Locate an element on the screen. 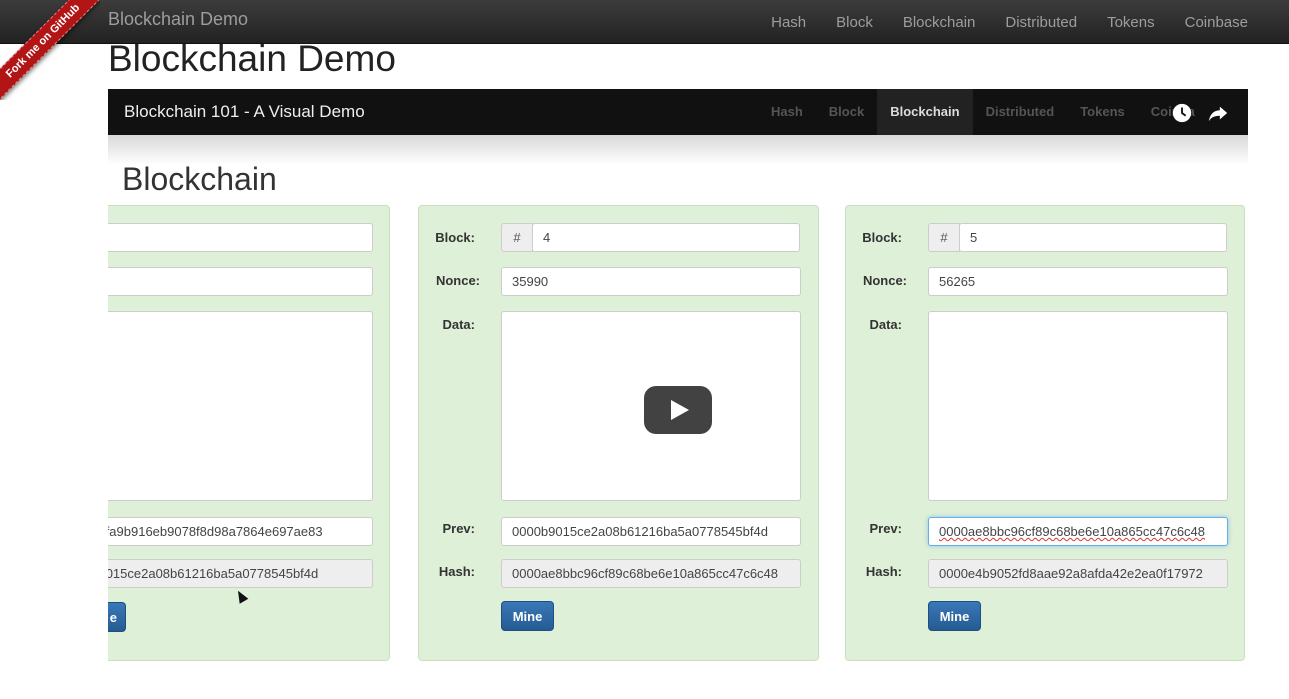 The height and width of the screenshot is (699, 1289). inner-nav-tokens: Tokens is located at coordinates (1102, 111).